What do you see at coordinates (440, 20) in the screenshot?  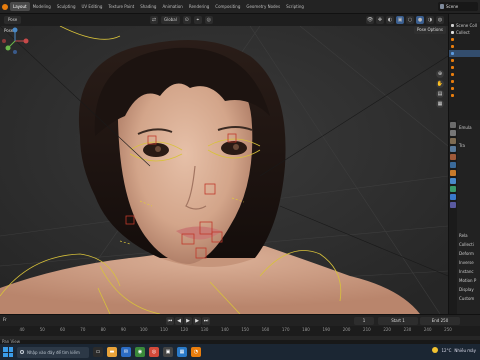 I see `rendered-shading-icon: ◍` at bounding box center [440, 20].